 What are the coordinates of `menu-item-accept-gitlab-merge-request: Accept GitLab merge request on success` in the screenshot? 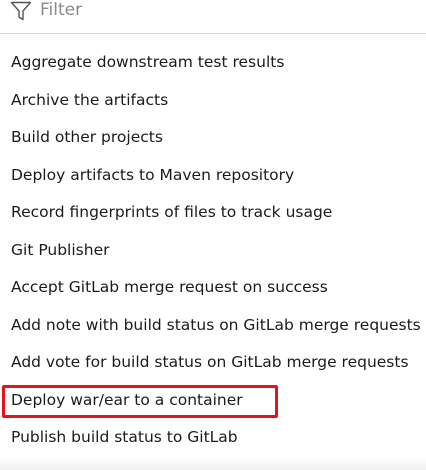 It's located at (213, 288).